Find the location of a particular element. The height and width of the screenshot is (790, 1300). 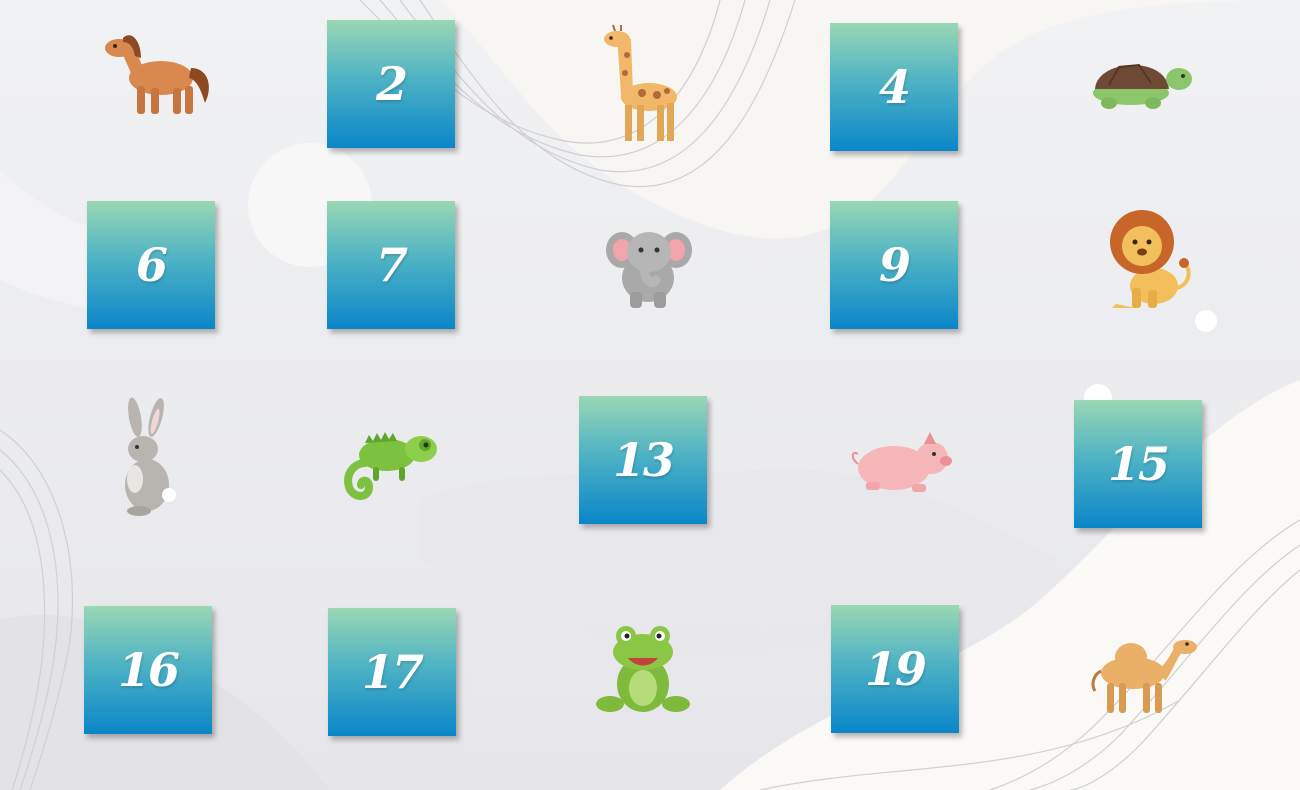

number-tile-6: 6 is located at coordinates (151, 265).